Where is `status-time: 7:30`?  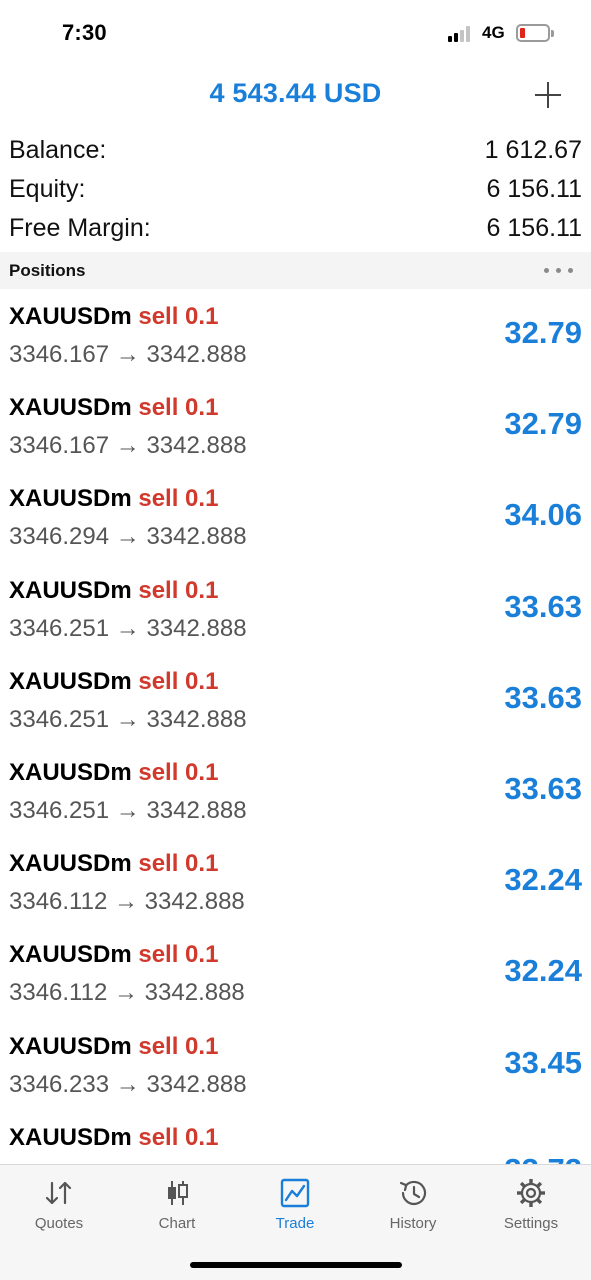
status-time: 7:30 is located at coordinates (84, 32).